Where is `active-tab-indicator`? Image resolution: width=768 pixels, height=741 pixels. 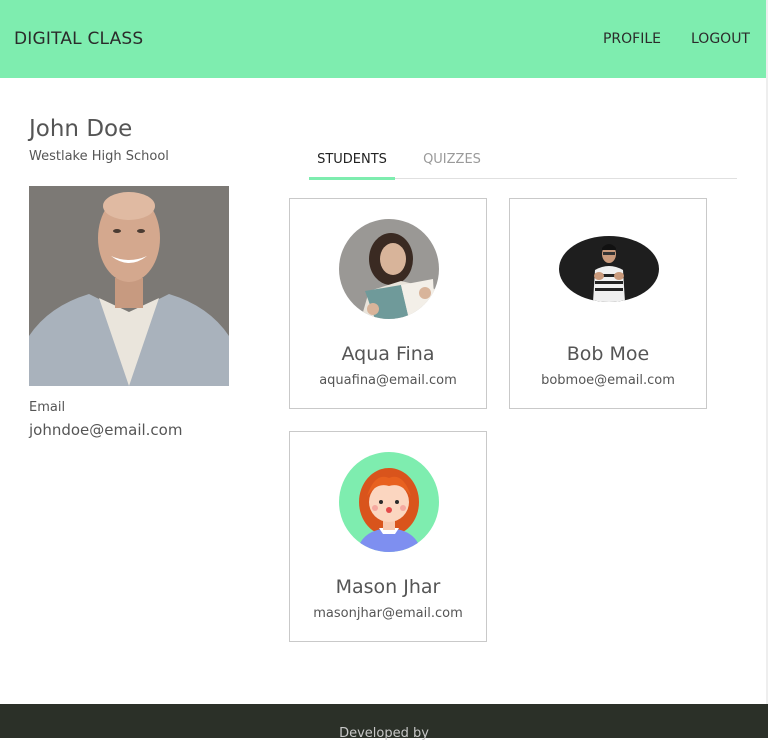
active-tab-indicator is located at coordinates (352, 178).